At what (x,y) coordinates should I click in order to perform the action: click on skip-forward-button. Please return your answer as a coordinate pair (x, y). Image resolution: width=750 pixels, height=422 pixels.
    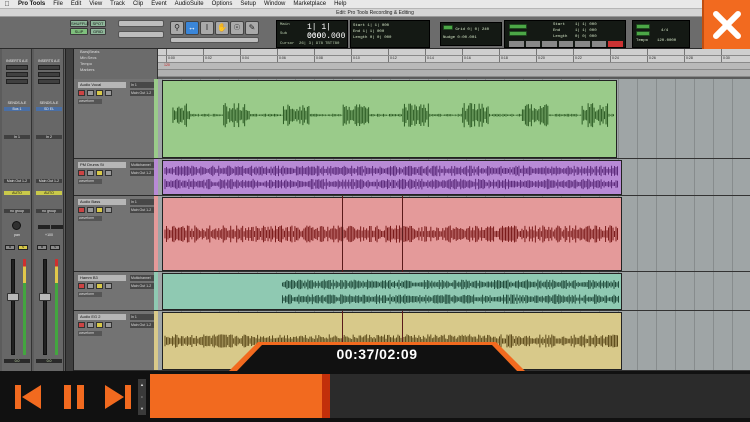
    Looking at the image, I should click on (118, 396).